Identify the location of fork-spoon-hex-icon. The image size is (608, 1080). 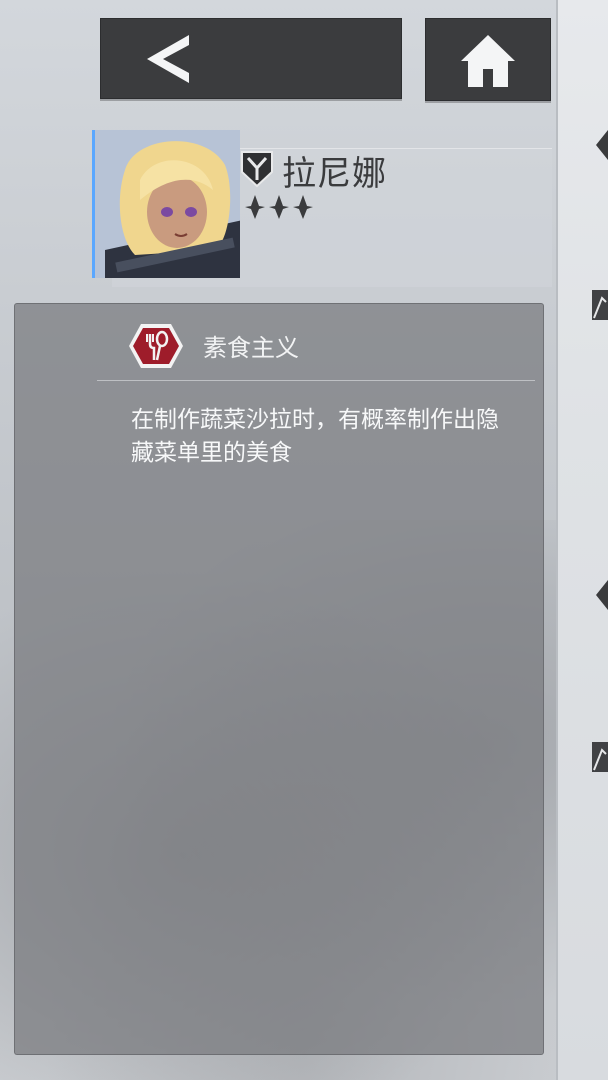
(156, 346).